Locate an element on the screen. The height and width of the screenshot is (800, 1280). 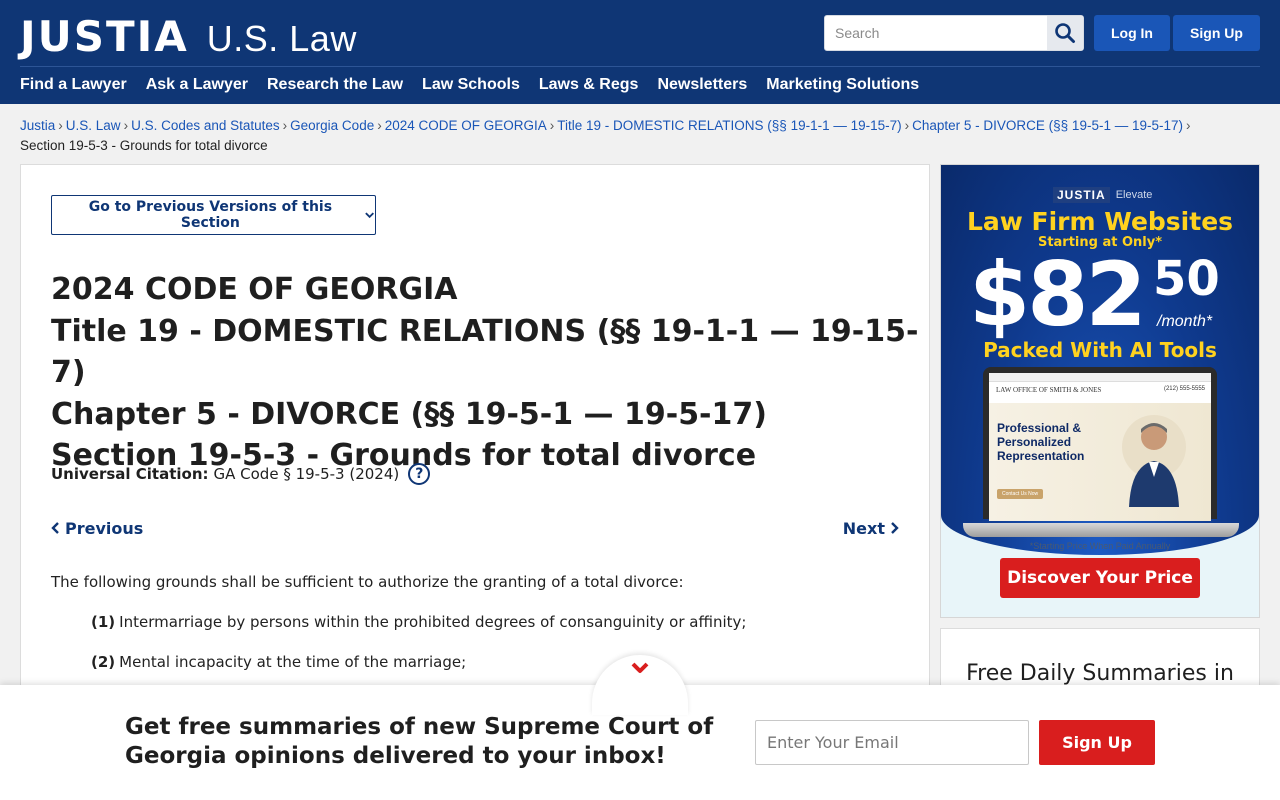
search-icon is located at coordinates (1065, 33).